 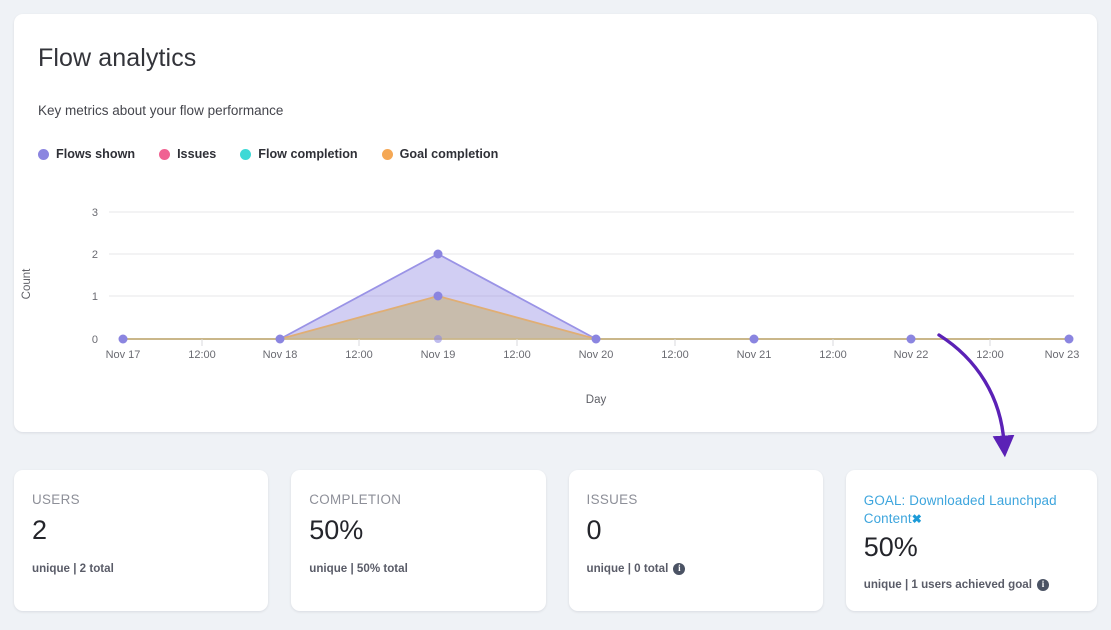 I want to click on metric-footer: unique | 1 users achieved goal i, so click(x=956, y=584).